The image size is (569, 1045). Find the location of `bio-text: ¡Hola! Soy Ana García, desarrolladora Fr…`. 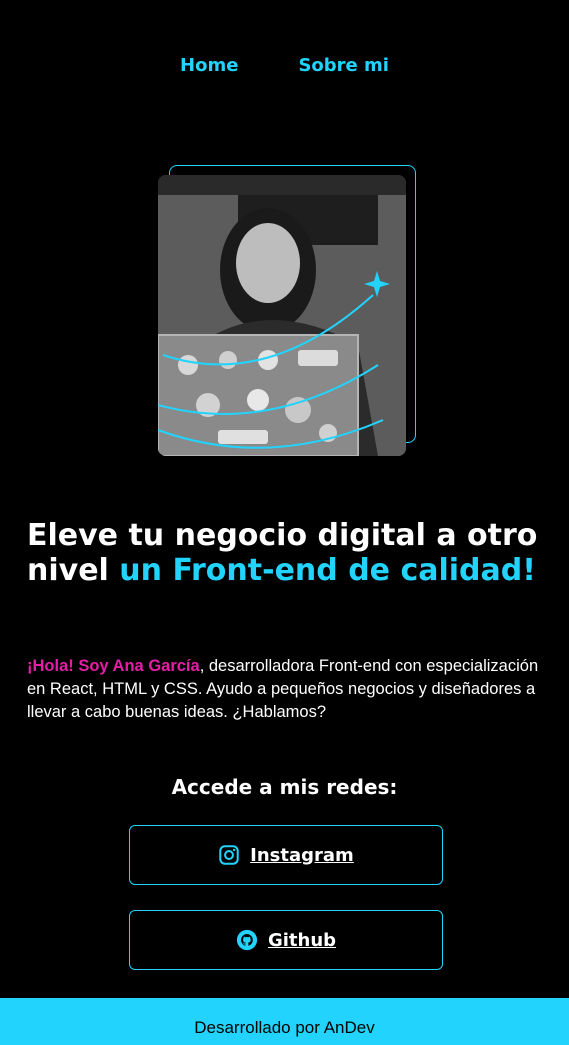

bio-text: ¡Hola! Soy Ana García, desarrolladora Fr… is located at coordinates (284, 689).